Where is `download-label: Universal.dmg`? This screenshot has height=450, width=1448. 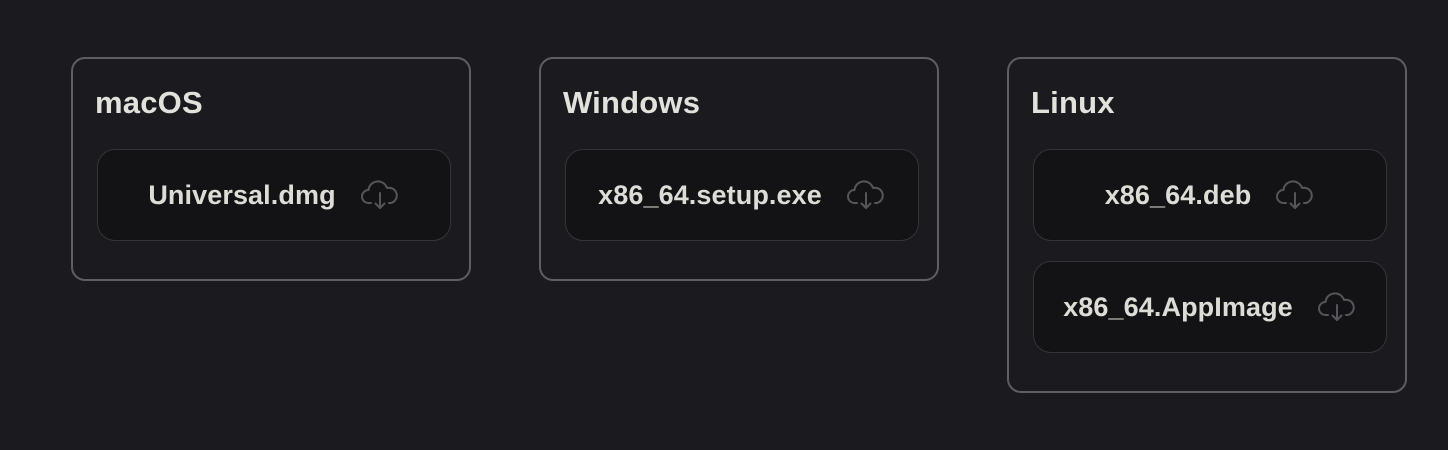
download-label: Universal.dmg is located at coordinates (242, 194).